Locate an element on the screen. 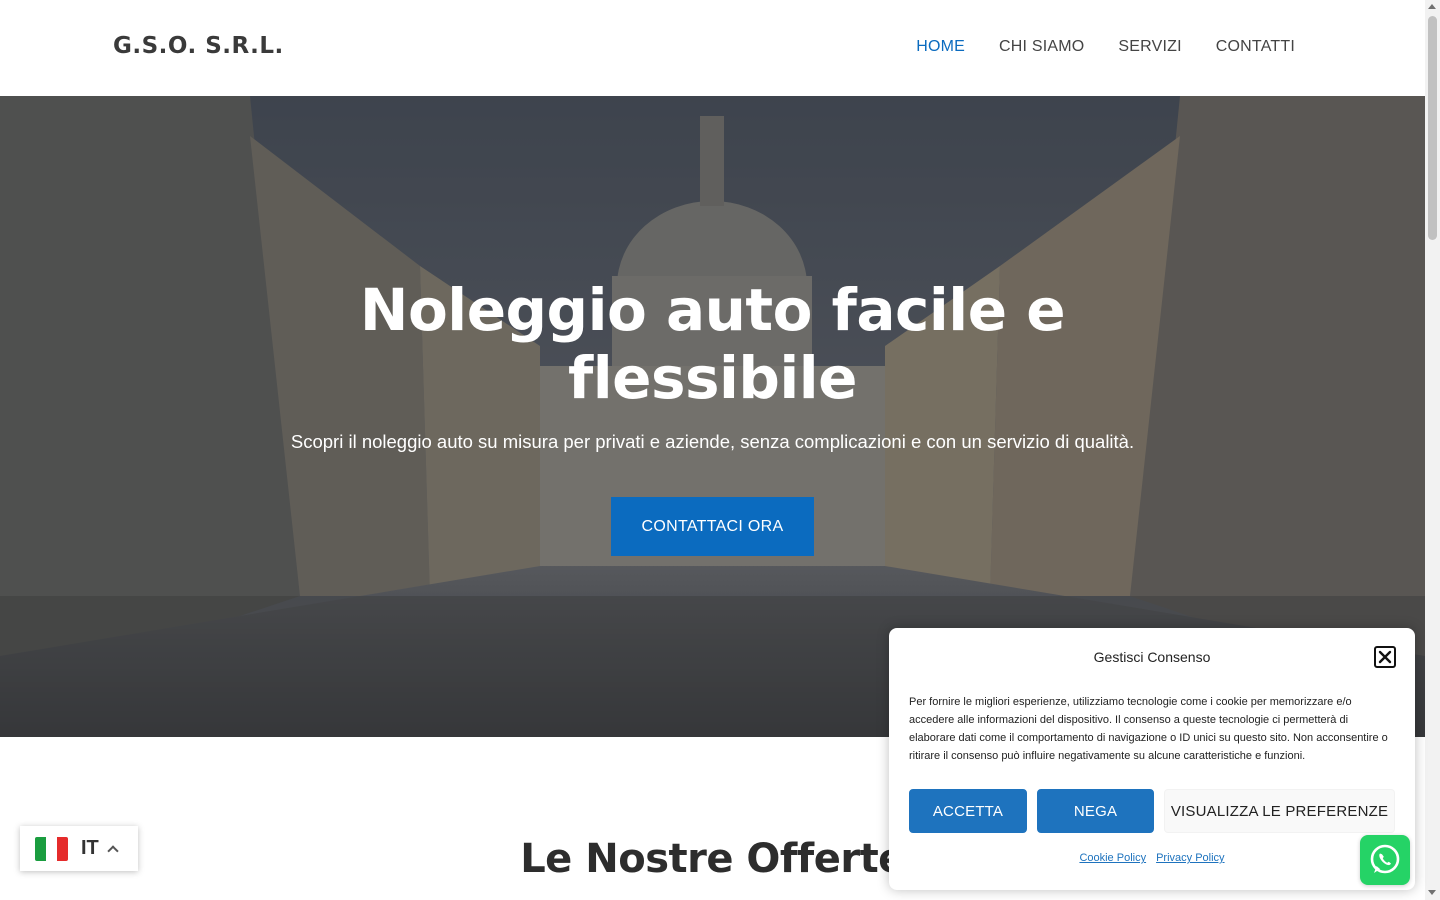 The image size is (1440, 900). scroll-down-arrow-icon is located at coordinates (1432, 892).